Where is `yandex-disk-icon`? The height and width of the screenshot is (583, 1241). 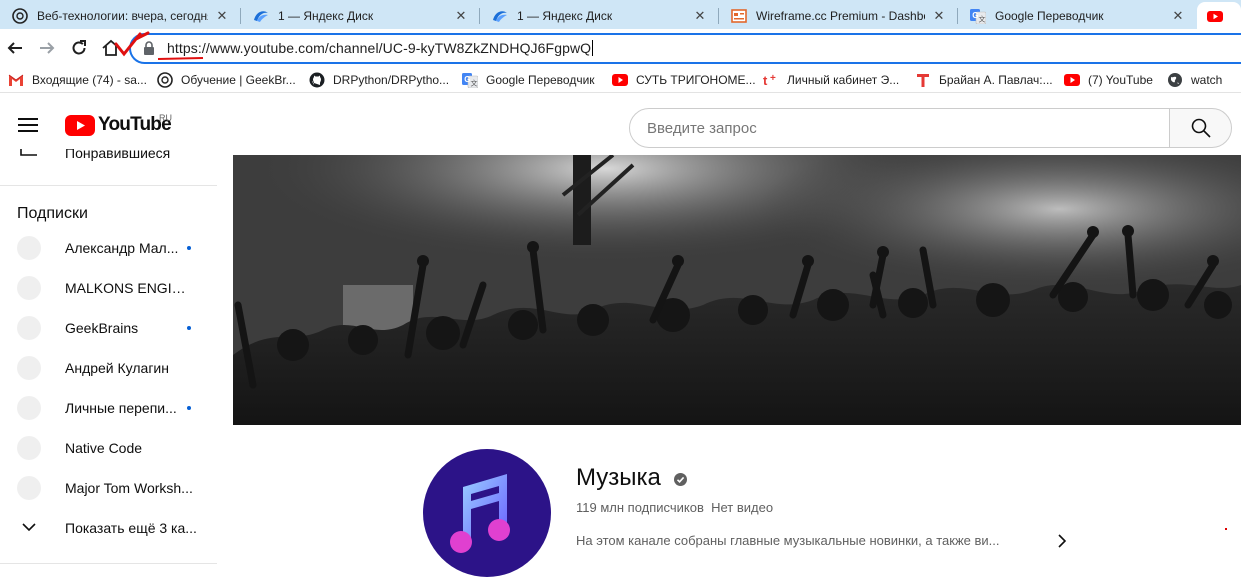
yandex-disk-icon is located at coordinates (500, 16).